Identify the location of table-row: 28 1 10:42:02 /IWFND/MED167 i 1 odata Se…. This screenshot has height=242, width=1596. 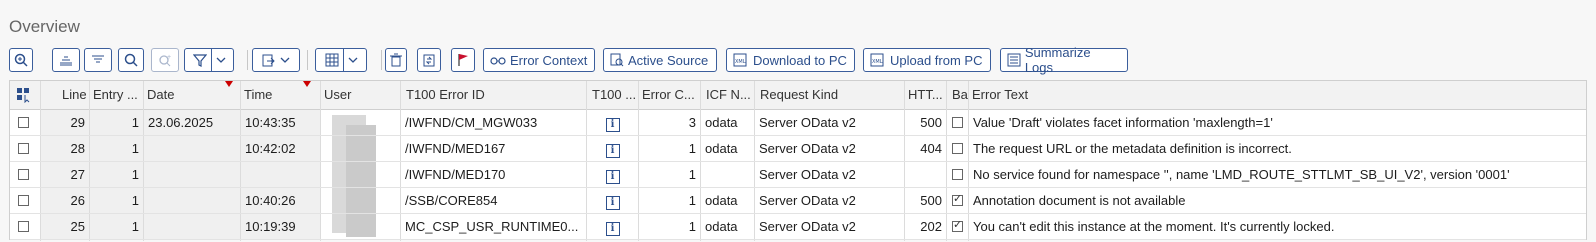
(798, 149).